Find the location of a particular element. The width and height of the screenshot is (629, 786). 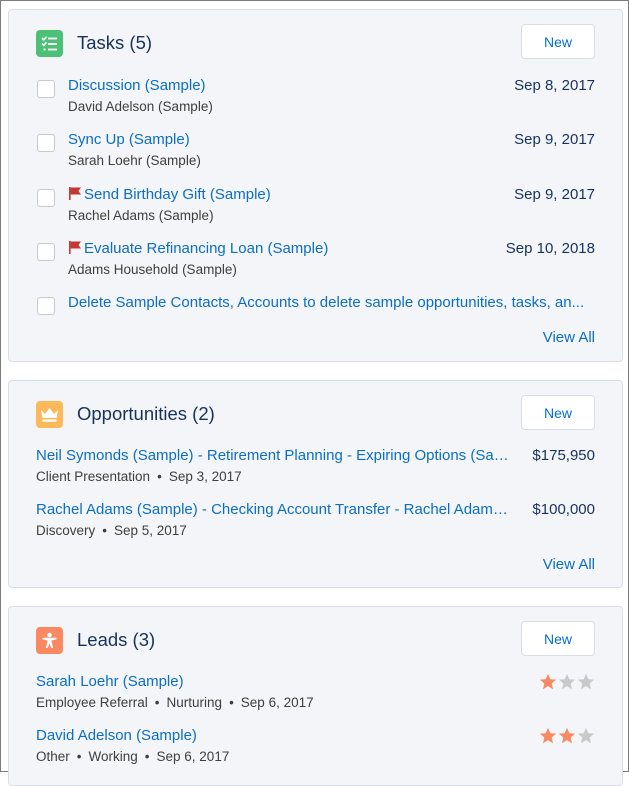

task-related-to: Sarah Loehr (Sample) is located at coordinates (134, 160).